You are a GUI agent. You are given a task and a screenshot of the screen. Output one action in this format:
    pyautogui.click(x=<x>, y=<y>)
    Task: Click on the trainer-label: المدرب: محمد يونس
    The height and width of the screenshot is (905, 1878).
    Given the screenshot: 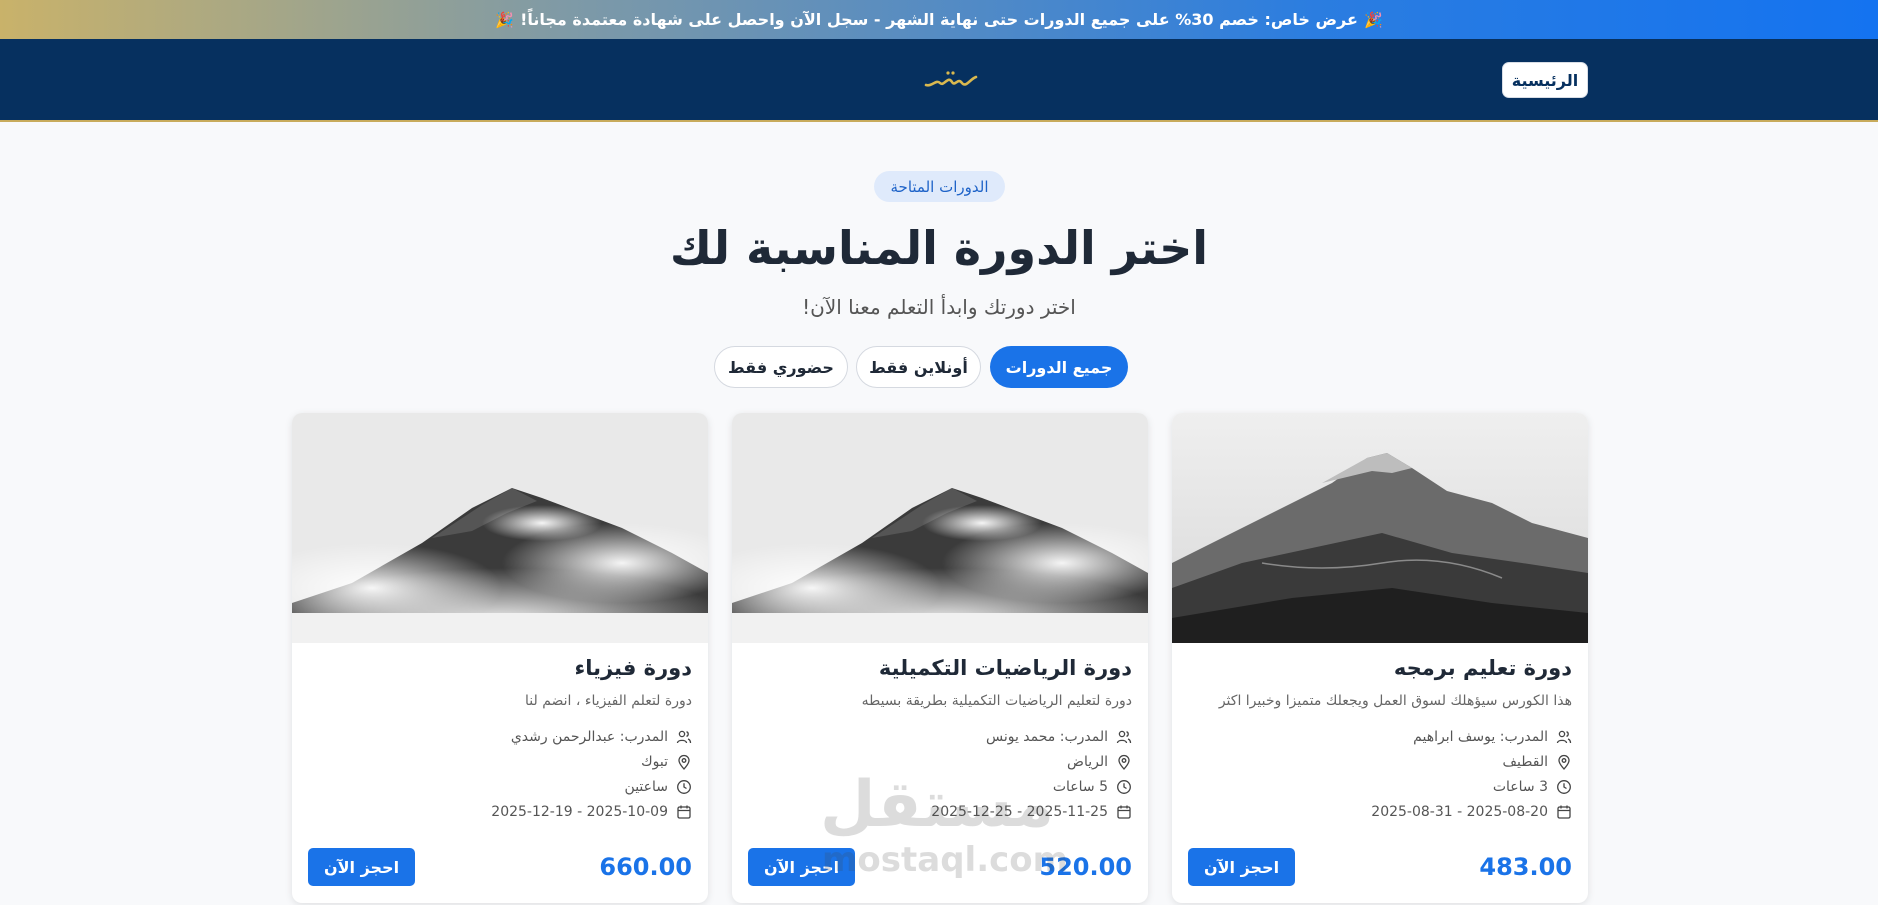 What is the action you would take?
    pyautogui.click(x=1046, y=737)
    